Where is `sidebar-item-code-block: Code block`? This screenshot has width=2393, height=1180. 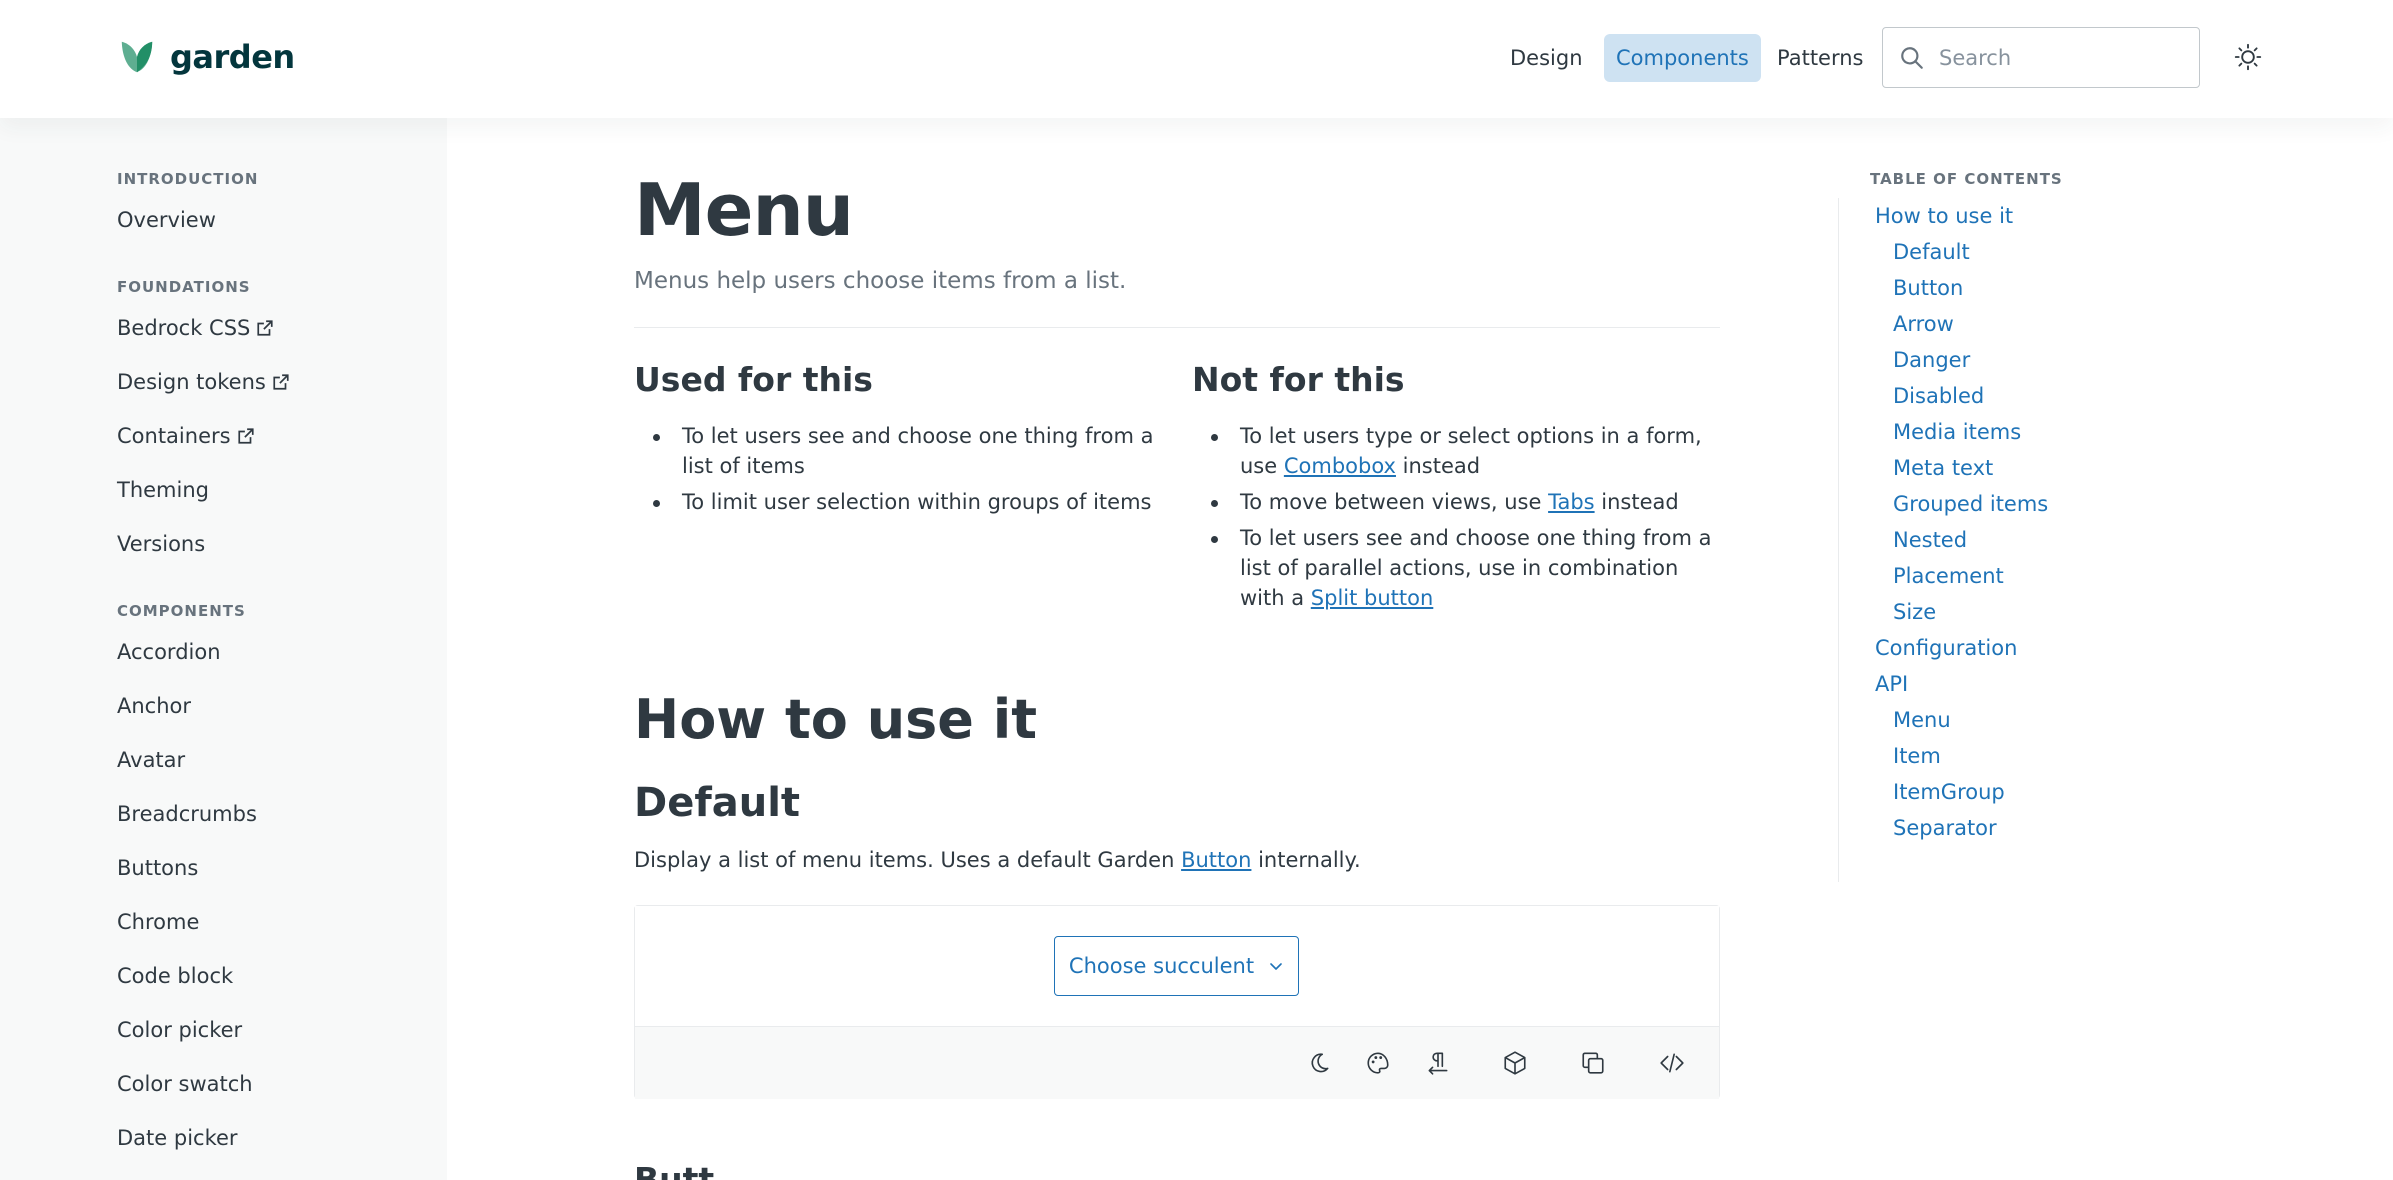 sidebar-item-code-block: Code block is located at coordinates (175, 976).